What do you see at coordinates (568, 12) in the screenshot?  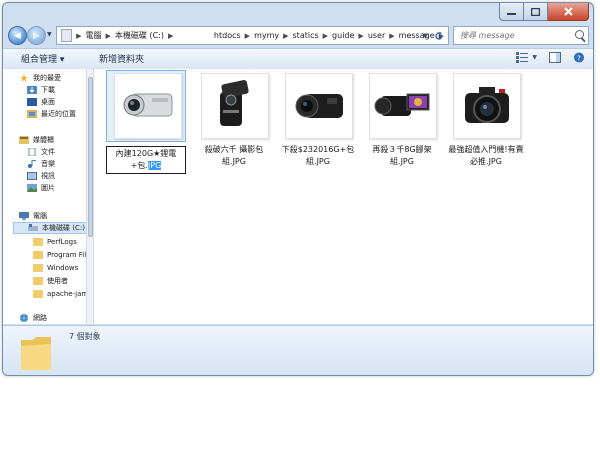 I see `close-button` at bounding box center [568, 12].